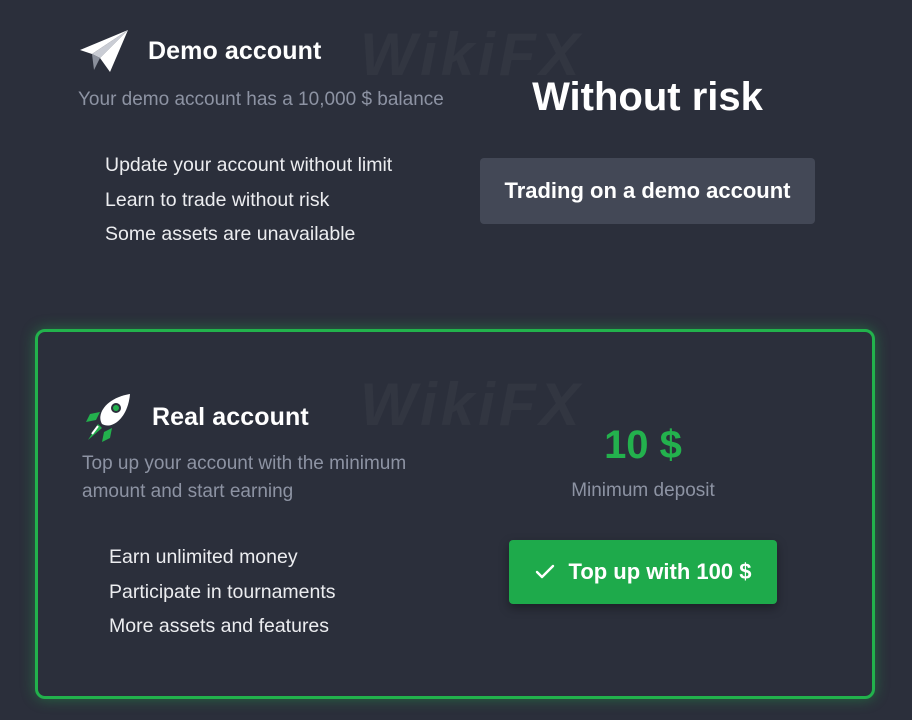 The height and width of the screenshot is (720, 912). What do you see at coordinates (660, 571) in the screenshot?
I see `top-up-button-label: Top up with 100 $` at bounding box center [660, 571].